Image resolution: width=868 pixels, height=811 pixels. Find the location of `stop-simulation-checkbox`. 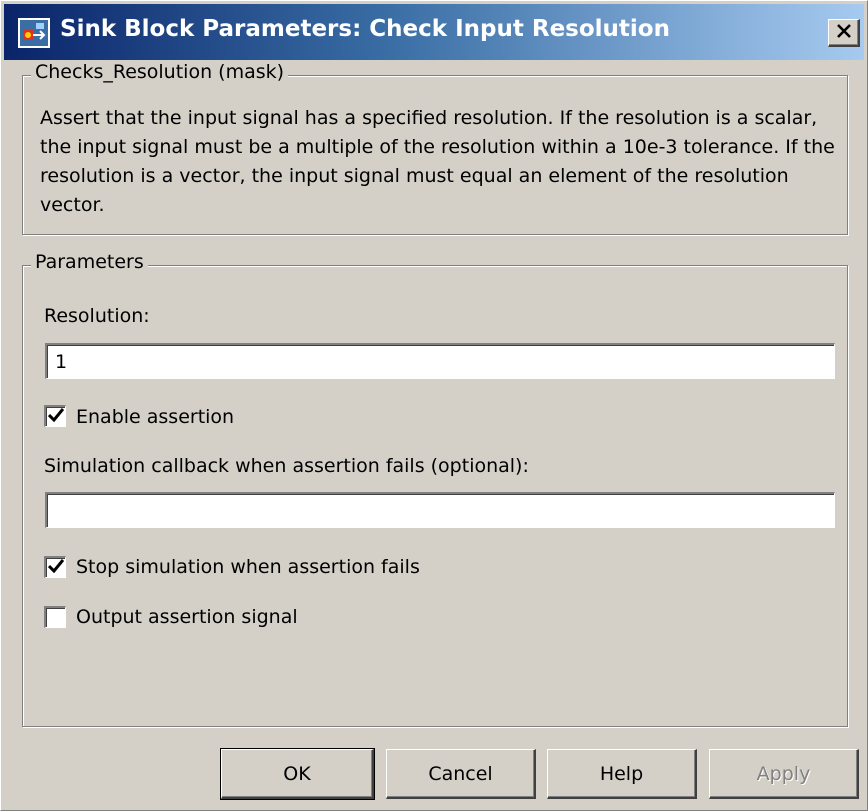

stop-simulation-checkbox is located at coordinates (55, 567).